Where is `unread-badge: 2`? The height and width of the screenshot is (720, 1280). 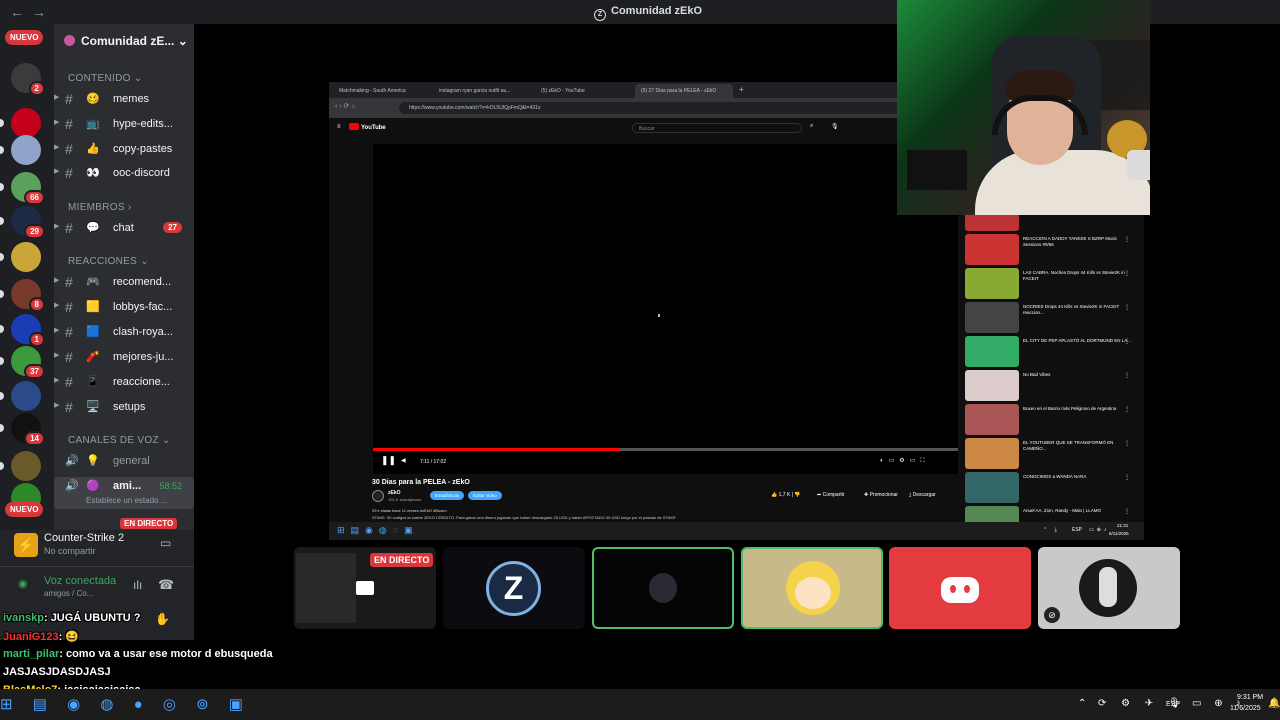
unread-badge: 2 is located at coordinates (36, 88).